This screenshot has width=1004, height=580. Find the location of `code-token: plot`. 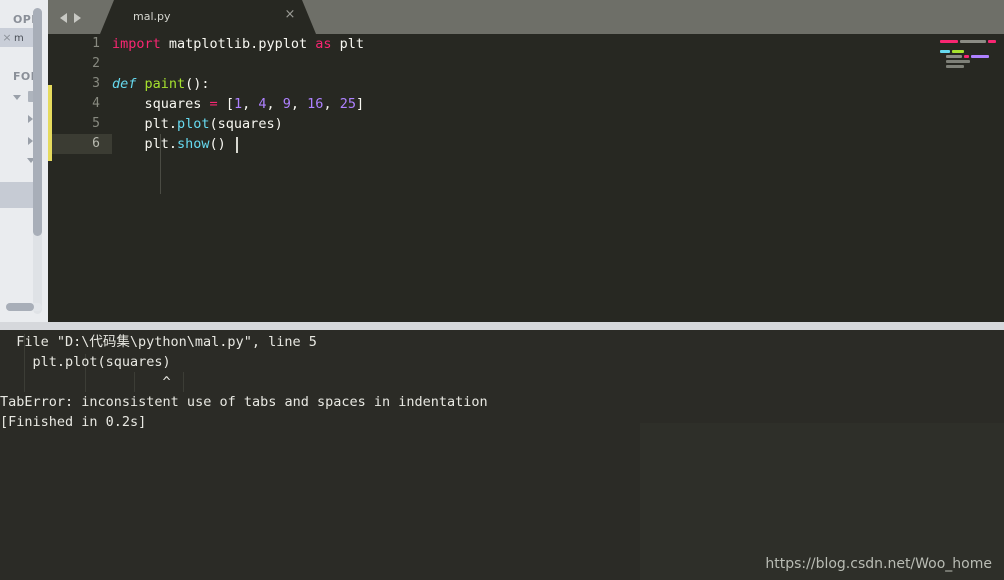

code-token: plot is located at coordinates (193, 124).